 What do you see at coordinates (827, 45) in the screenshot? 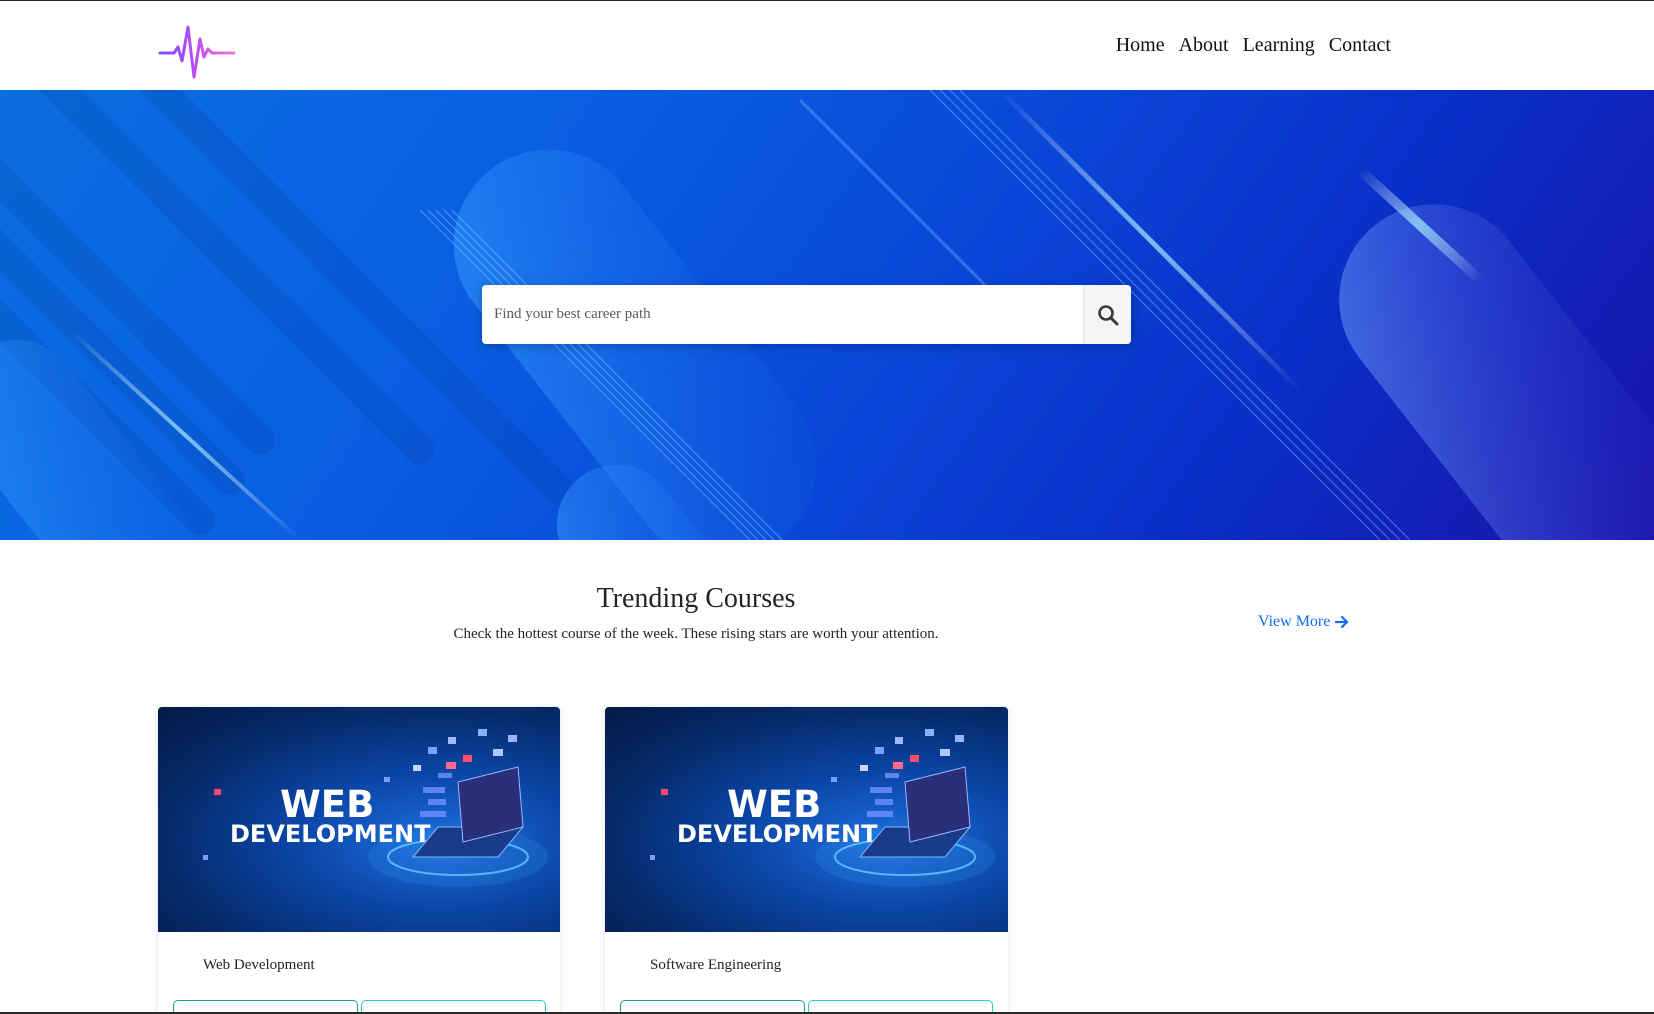
I see `site-header: Home About Learning Contact` at bounding box center [827, 45].